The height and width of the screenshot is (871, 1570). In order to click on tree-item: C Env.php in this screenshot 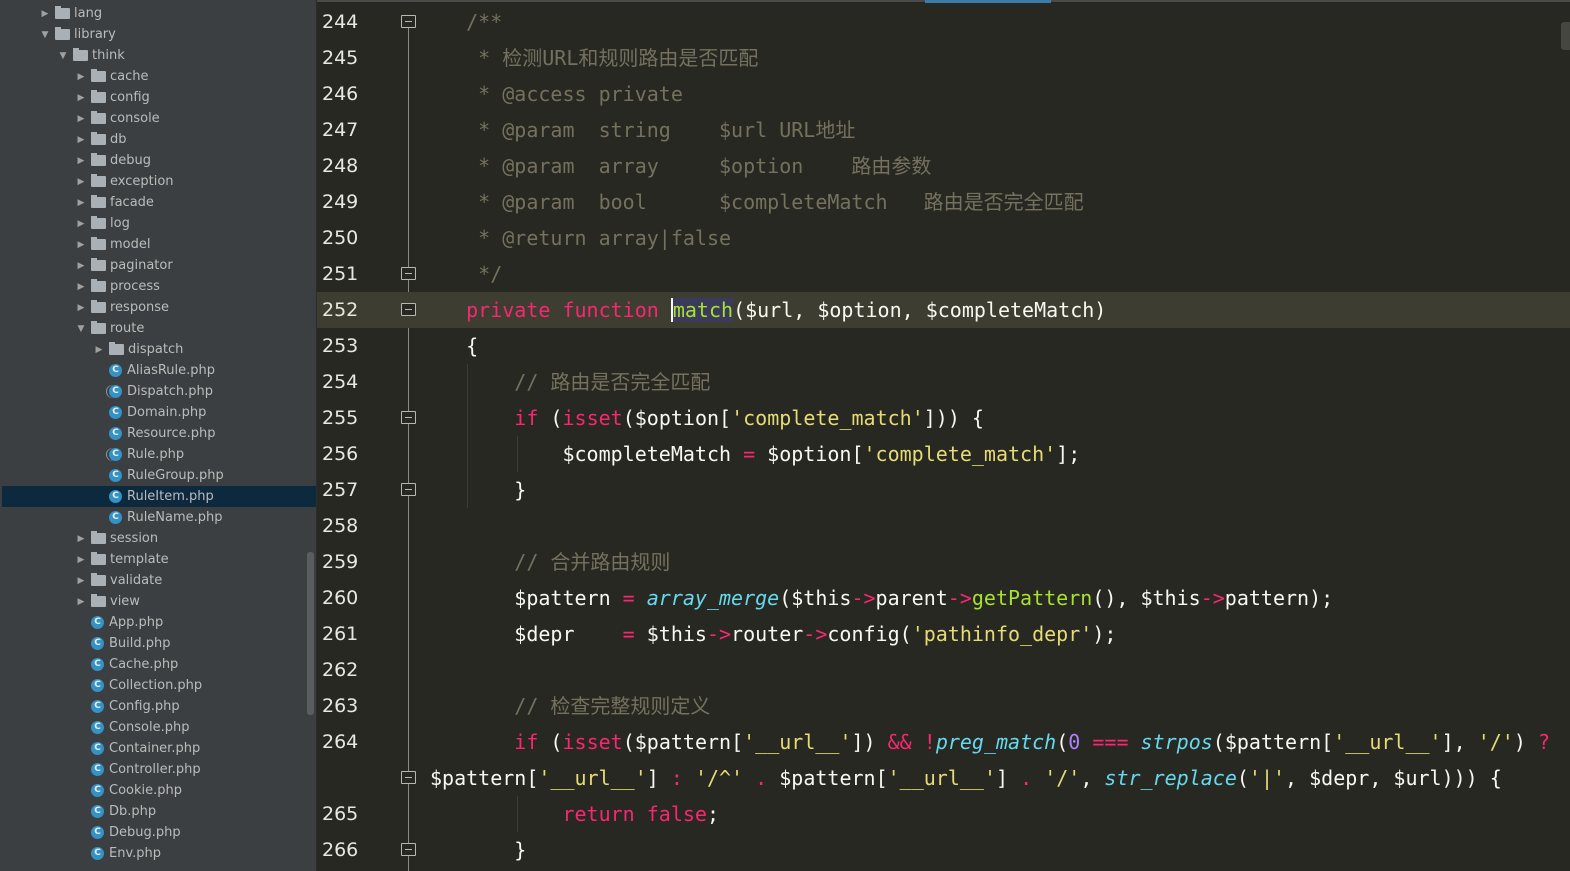, I will do `click(159, 853)`.